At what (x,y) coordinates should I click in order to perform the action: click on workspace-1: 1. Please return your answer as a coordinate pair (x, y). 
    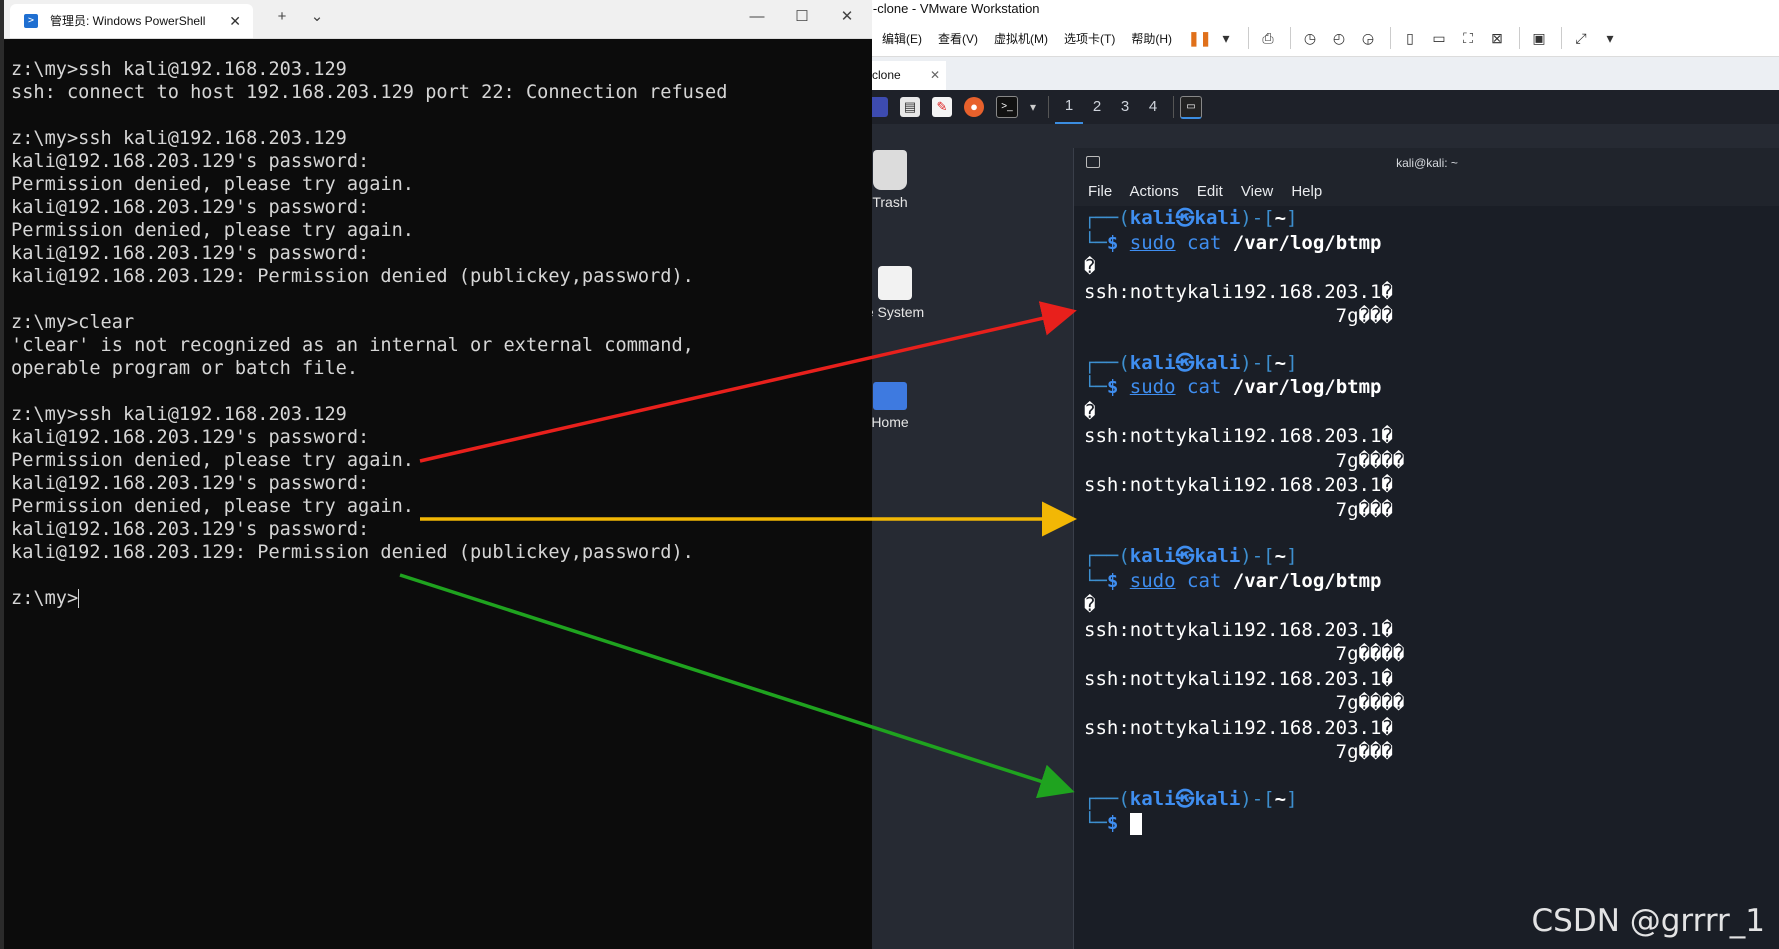
    Looking at the image, I should click on (1069, 107).